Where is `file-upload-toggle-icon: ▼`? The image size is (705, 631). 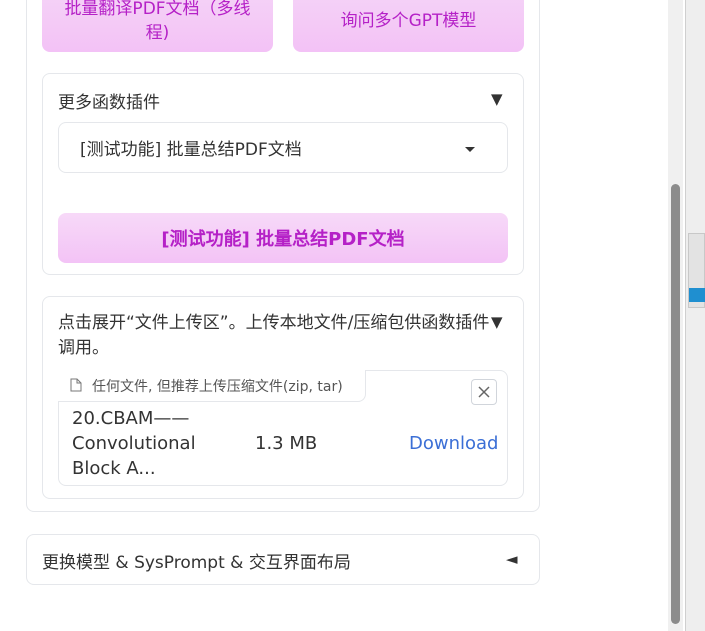 file-upload-toggle-icon: ▼ is located at coordinates (497, 322).